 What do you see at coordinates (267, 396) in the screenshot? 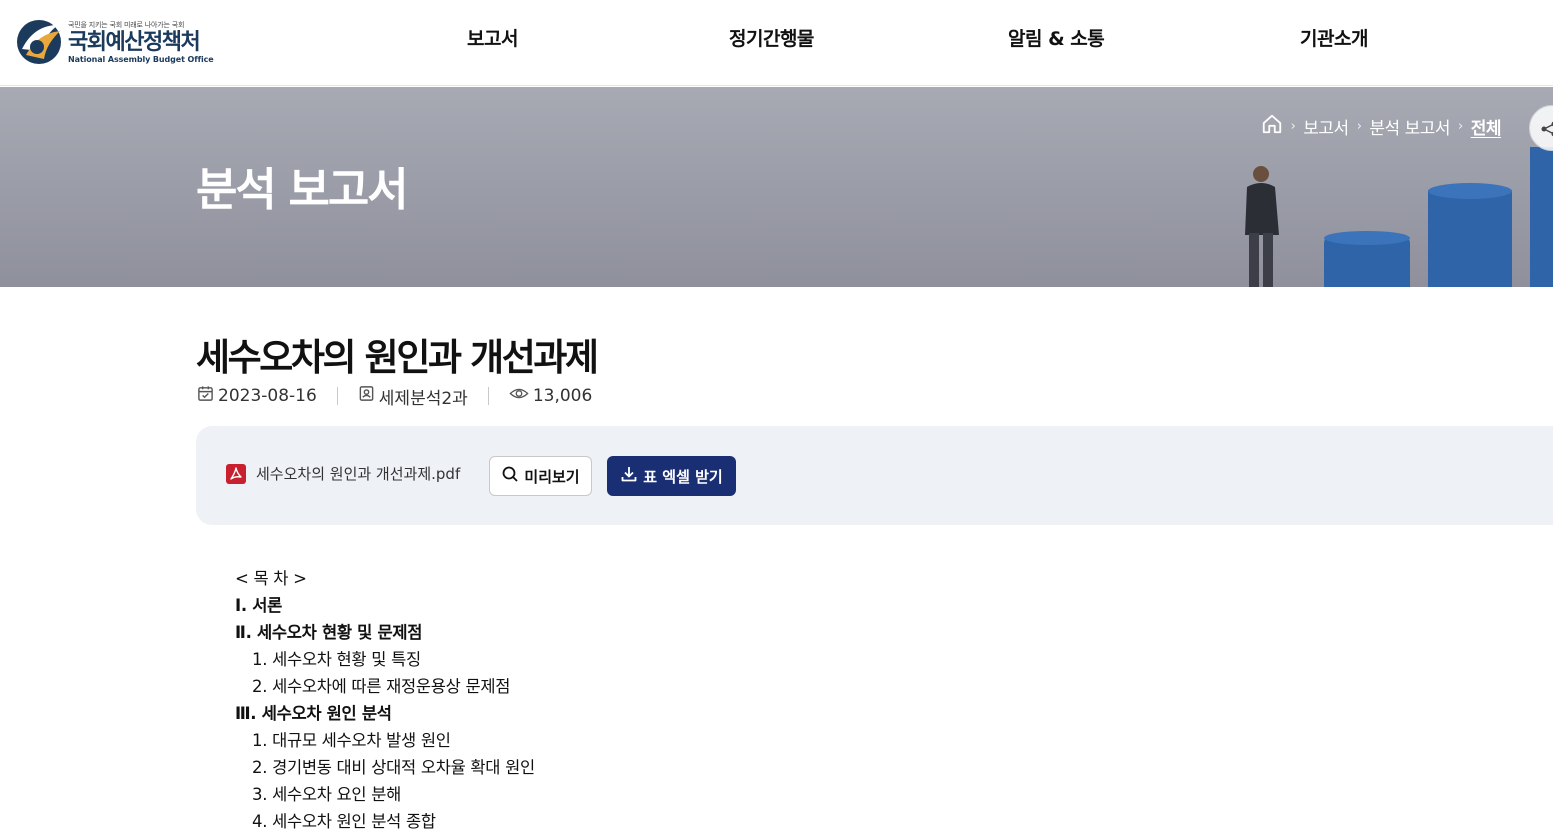
I see `meta-date-value: 2023-08-16` at bounding box center [267, 396].